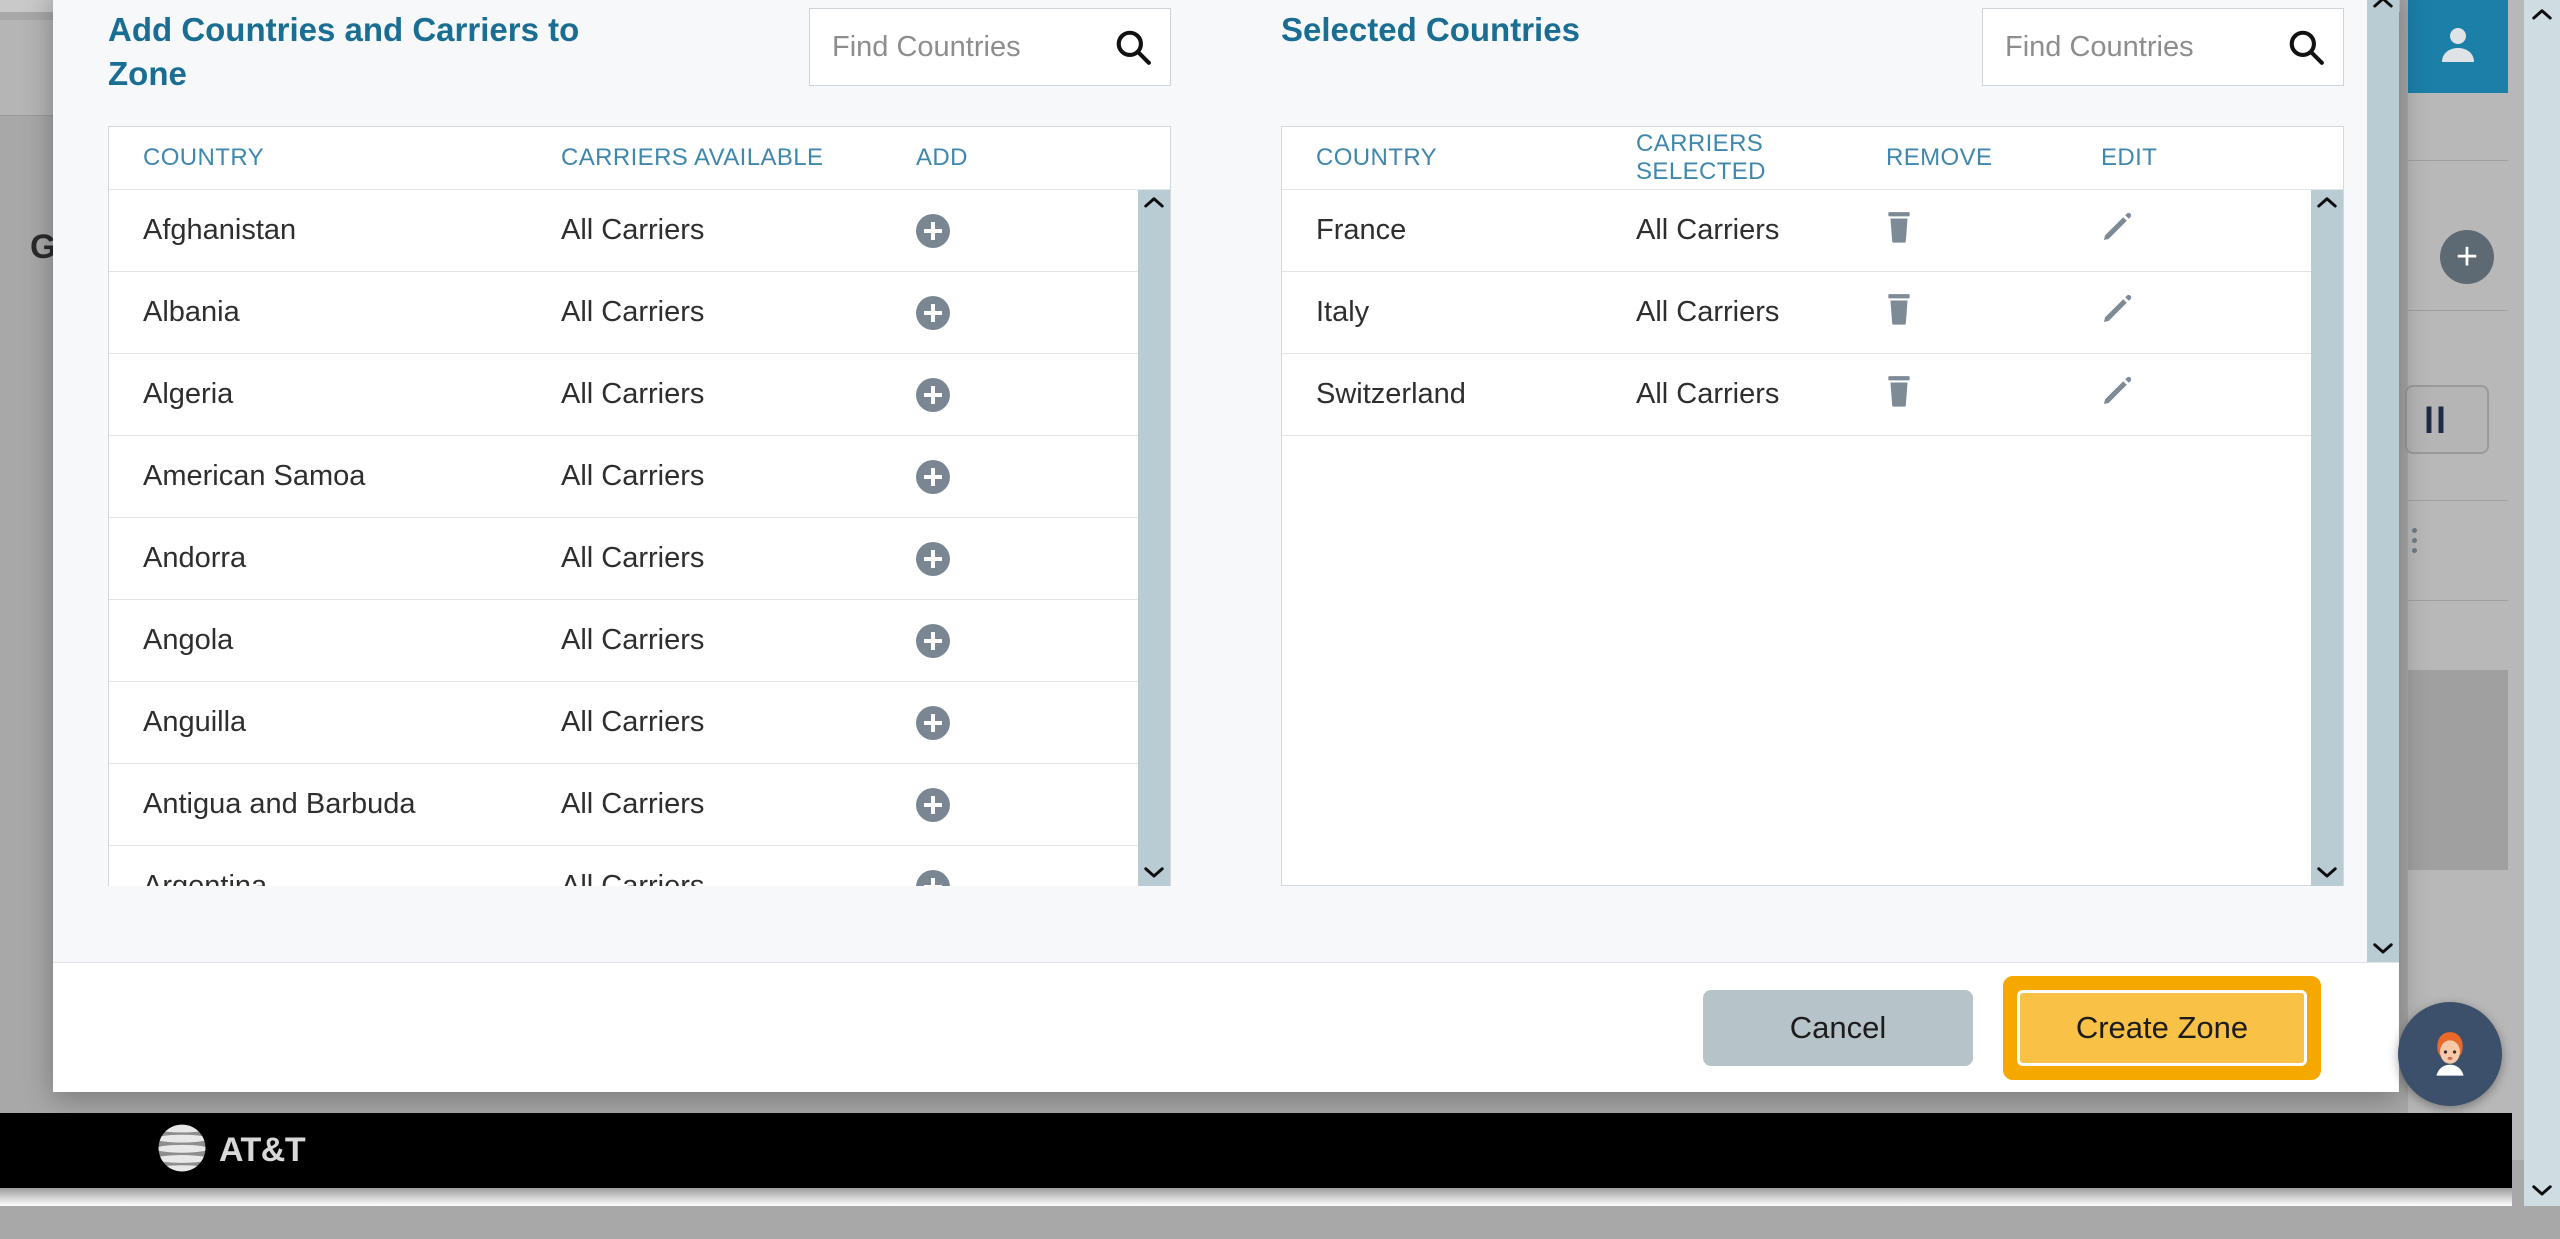 This screenshot has width=2560, height=1239. Describe the element at coordinates (182, 1150) in the screenshot. I see `att-globe-icon` at that location.